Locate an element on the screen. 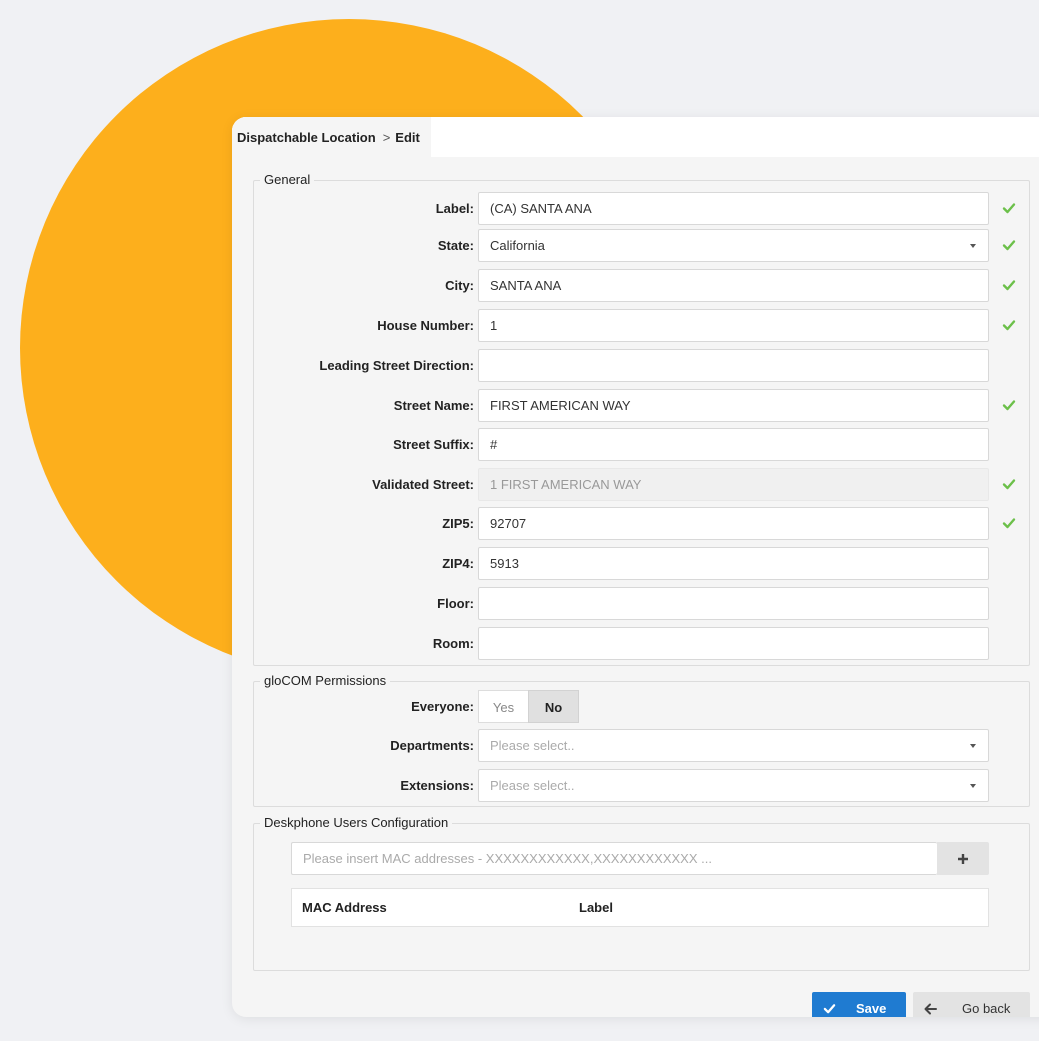  breadcrumb: Dispatchable Location > Edit is located at coordinates (331, 137).